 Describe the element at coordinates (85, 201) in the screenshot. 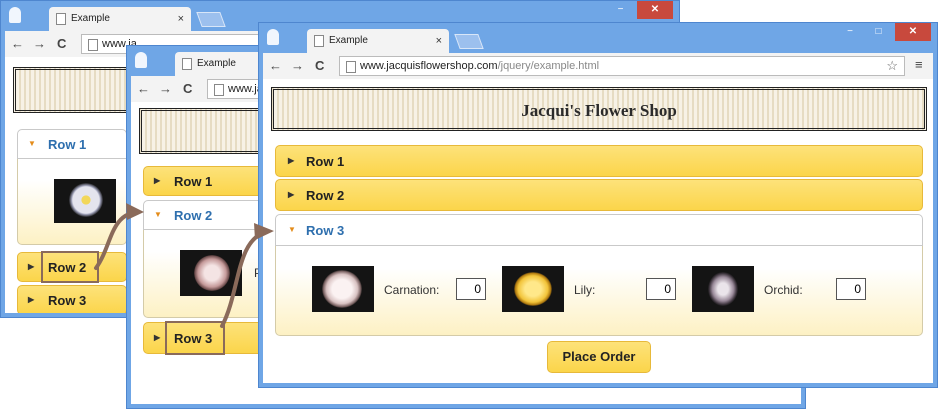

I see `daisy-image` at that location.